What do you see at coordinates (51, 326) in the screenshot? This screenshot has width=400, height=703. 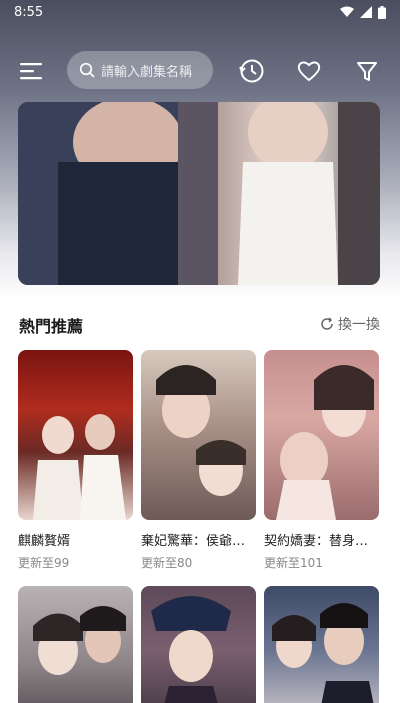 I see `section-title: 熱門推薦` at bounding box center [51, 326].